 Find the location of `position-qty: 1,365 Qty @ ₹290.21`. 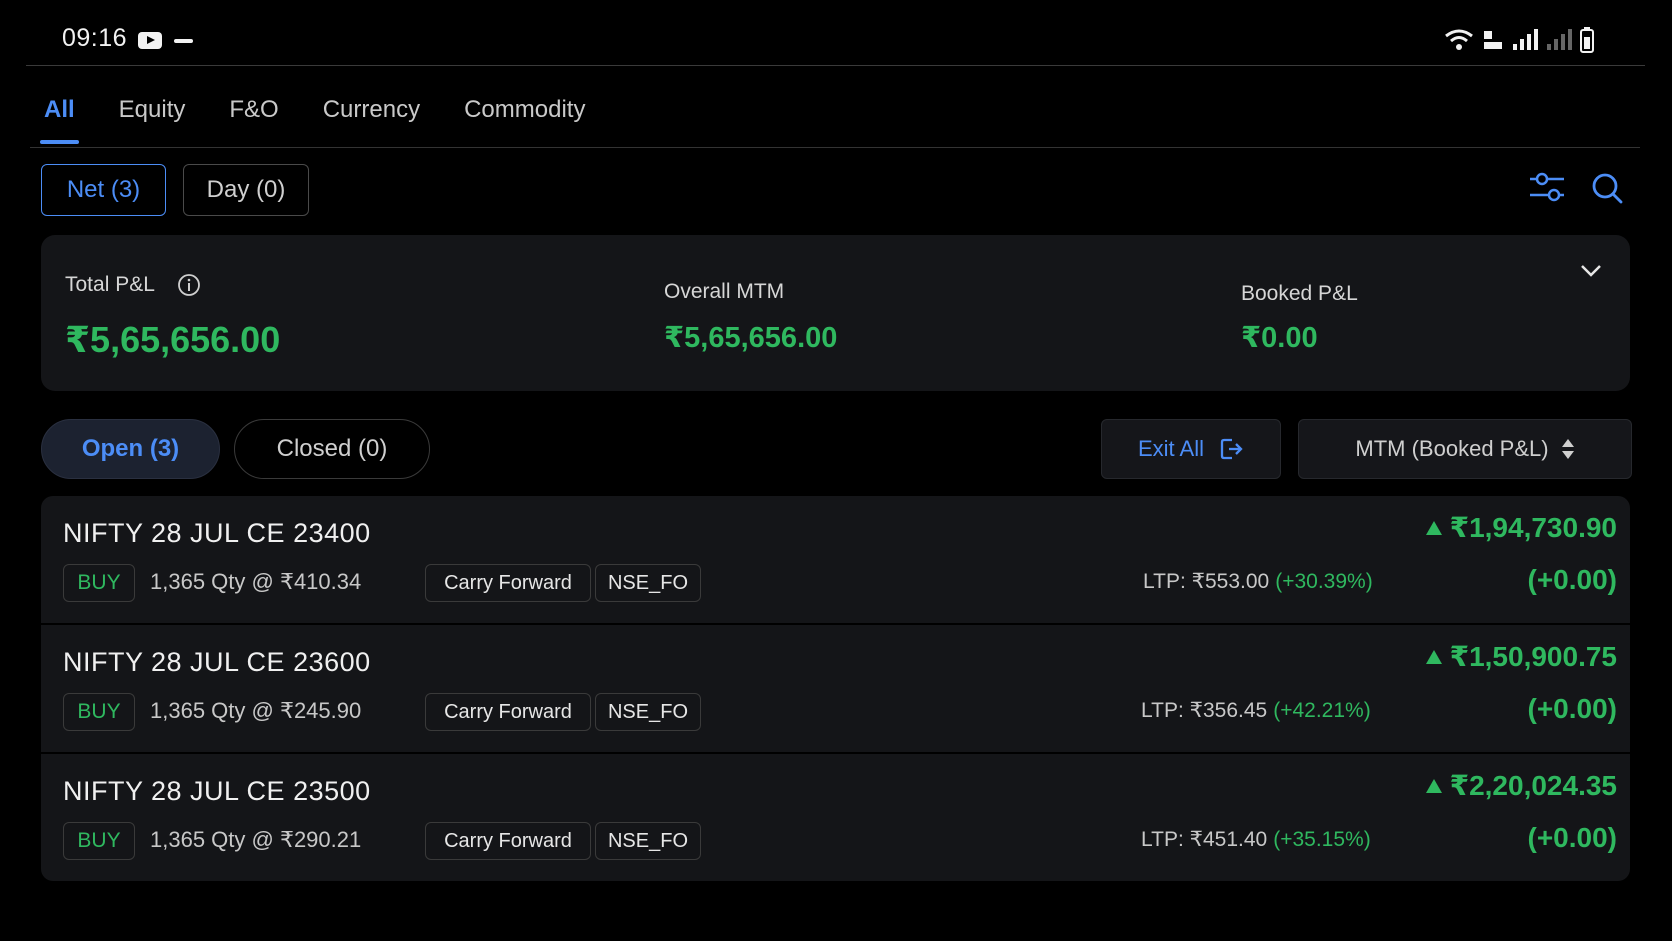

position-qty: 1,365 Qty @ ₹290.21 is located at coordinates (256, 839).